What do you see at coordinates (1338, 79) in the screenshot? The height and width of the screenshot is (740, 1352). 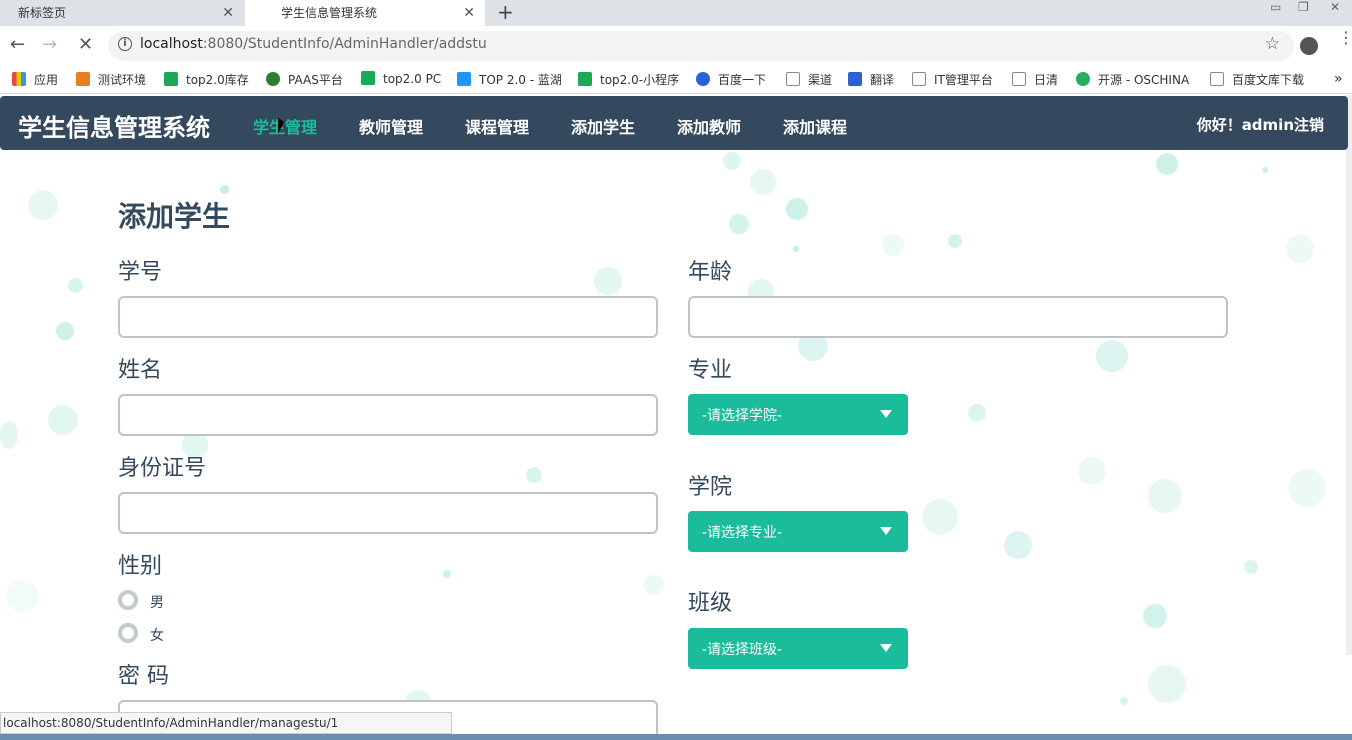 I see `bookmarks-more-icon: »` at bounding box center [1338, 79].